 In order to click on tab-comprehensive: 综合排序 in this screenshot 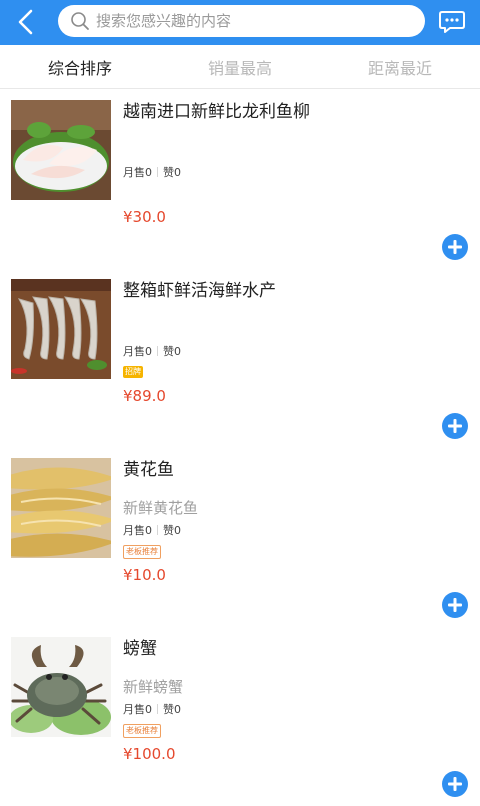, I will do `click(80, 66)`.